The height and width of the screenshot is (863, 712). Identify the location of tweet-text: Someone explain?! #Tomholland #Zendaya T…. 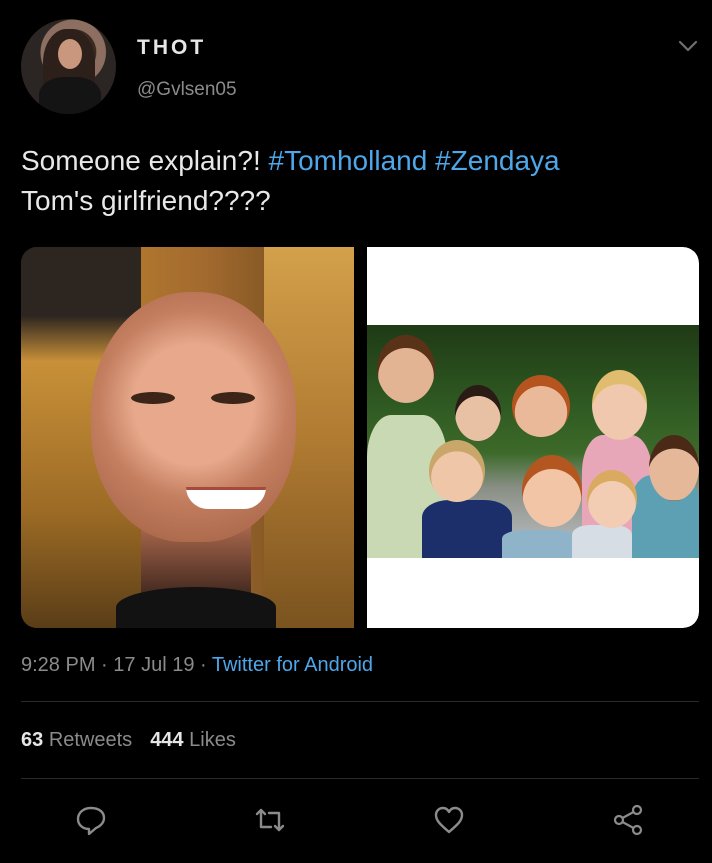
(356, 181).